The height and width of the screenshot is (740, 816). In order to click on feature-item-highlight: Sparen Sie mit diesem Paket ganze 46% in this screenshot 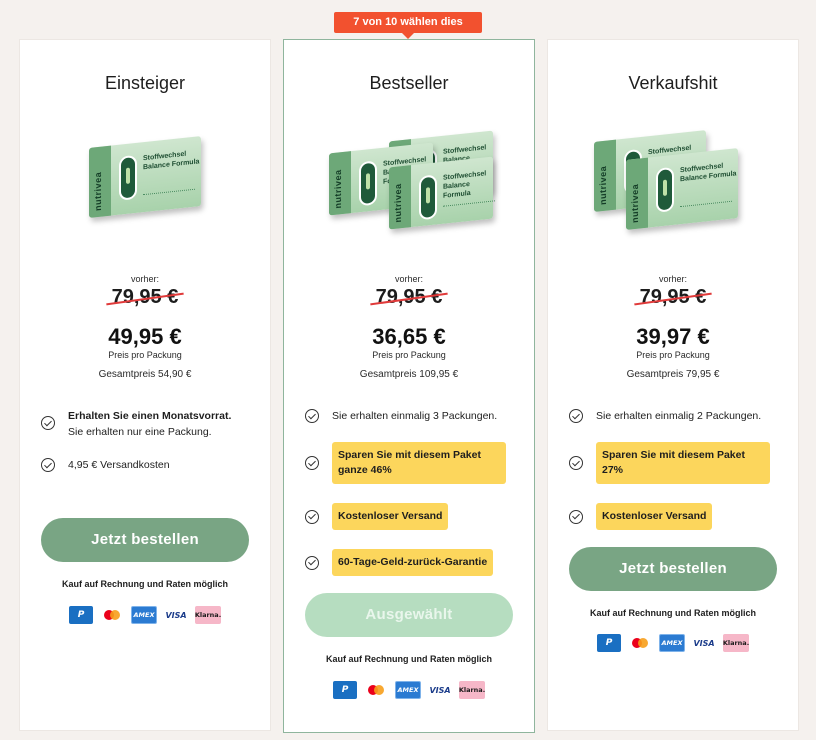, I will do `click(405, 463)`.